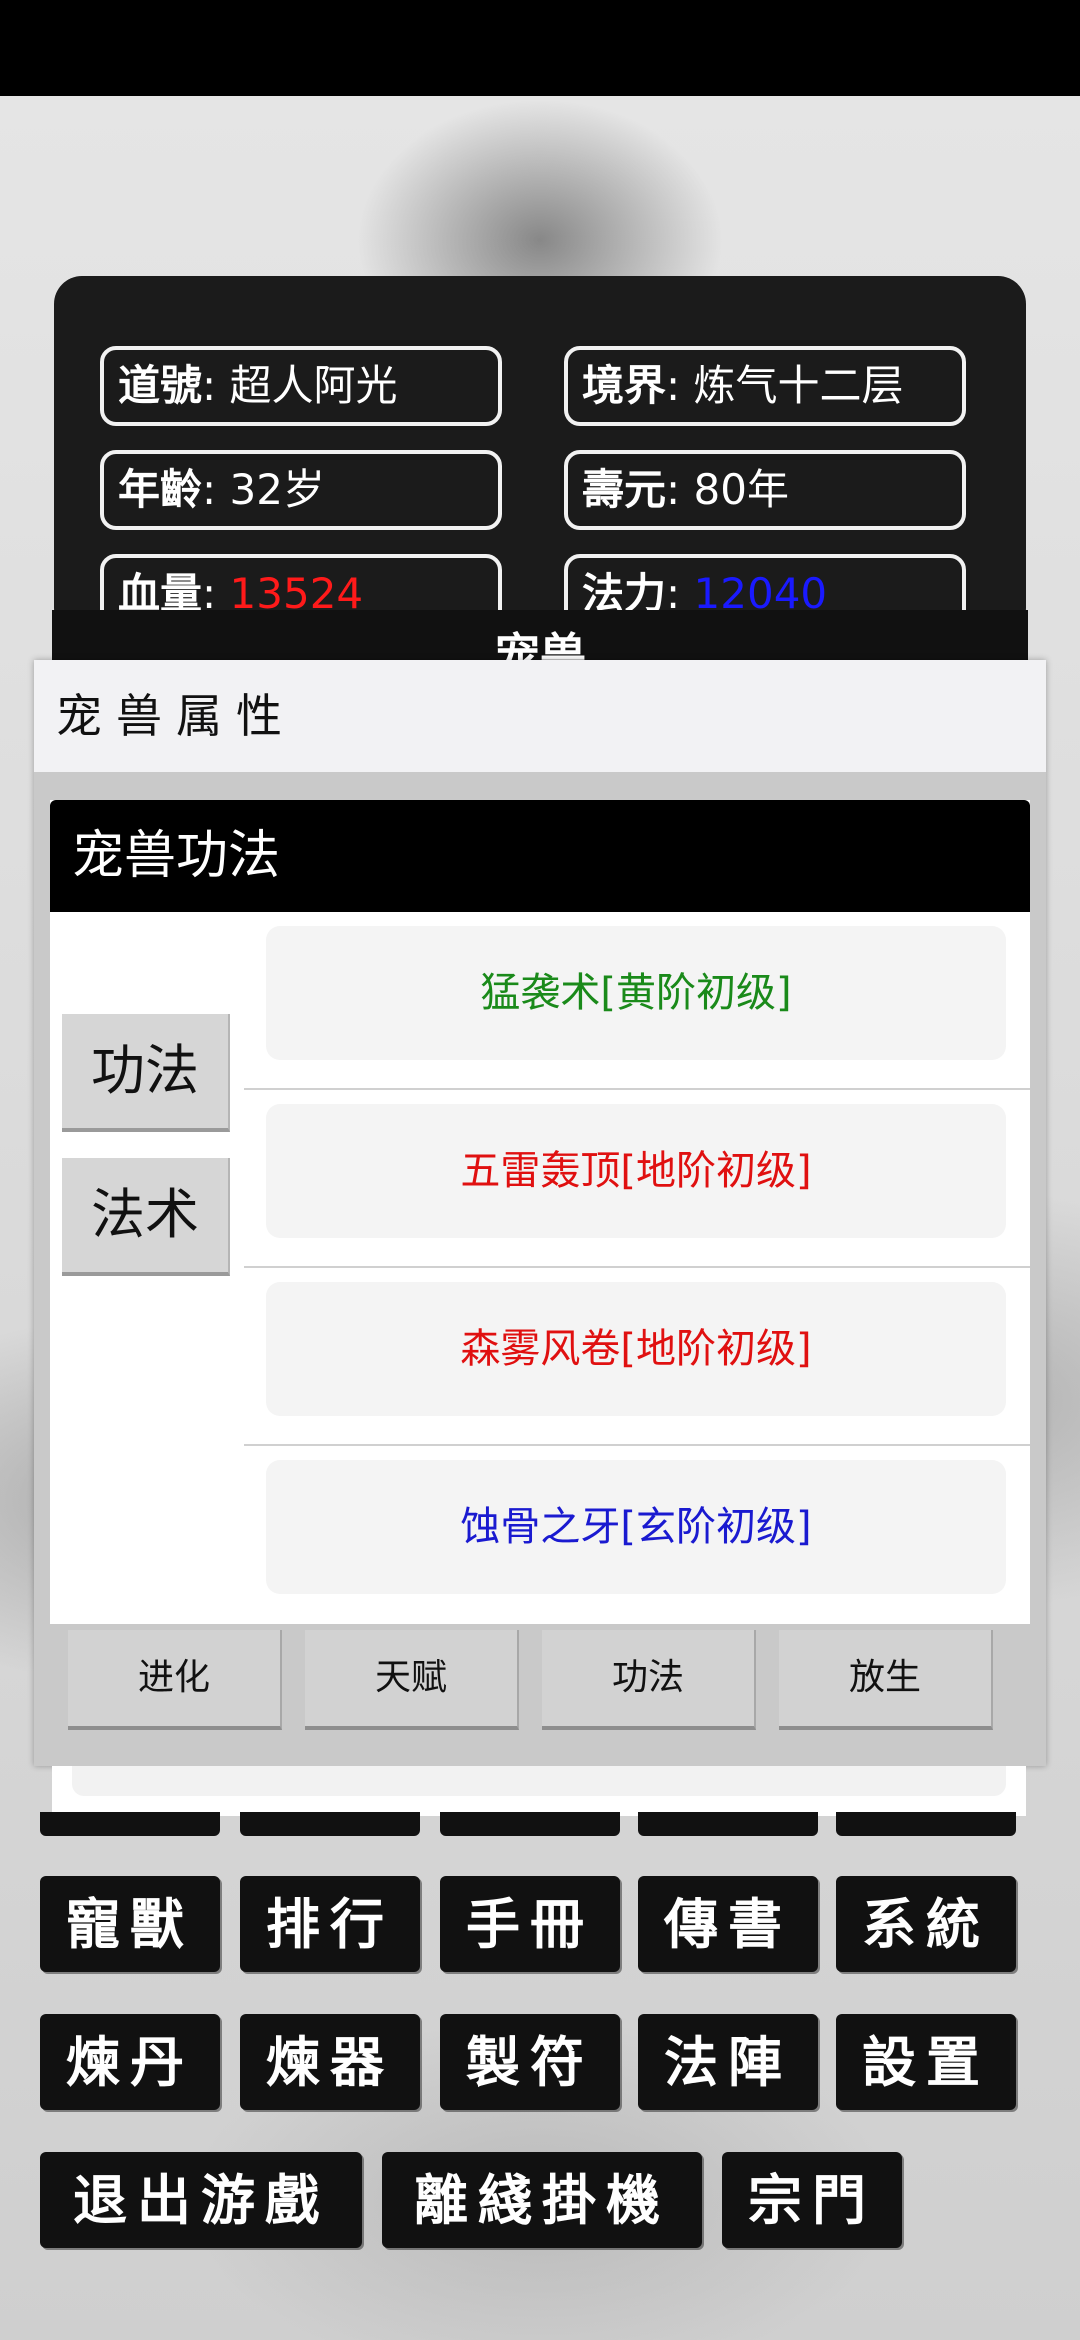 This screenshot has width=1080, height=2340. What do you see at coordinates (146, 1217) in the screenshot?
I see `tab-fashu: 法术` at bounding box center [146, 1217].